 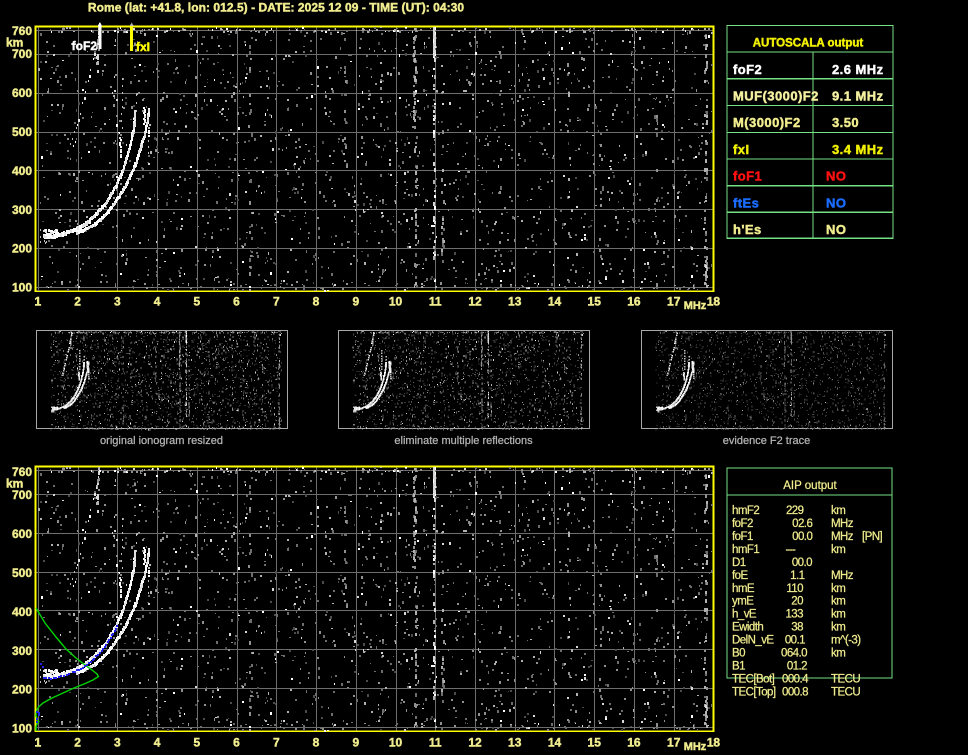 I want to click on svg-text: ftEs, so click(x=746, y=202).